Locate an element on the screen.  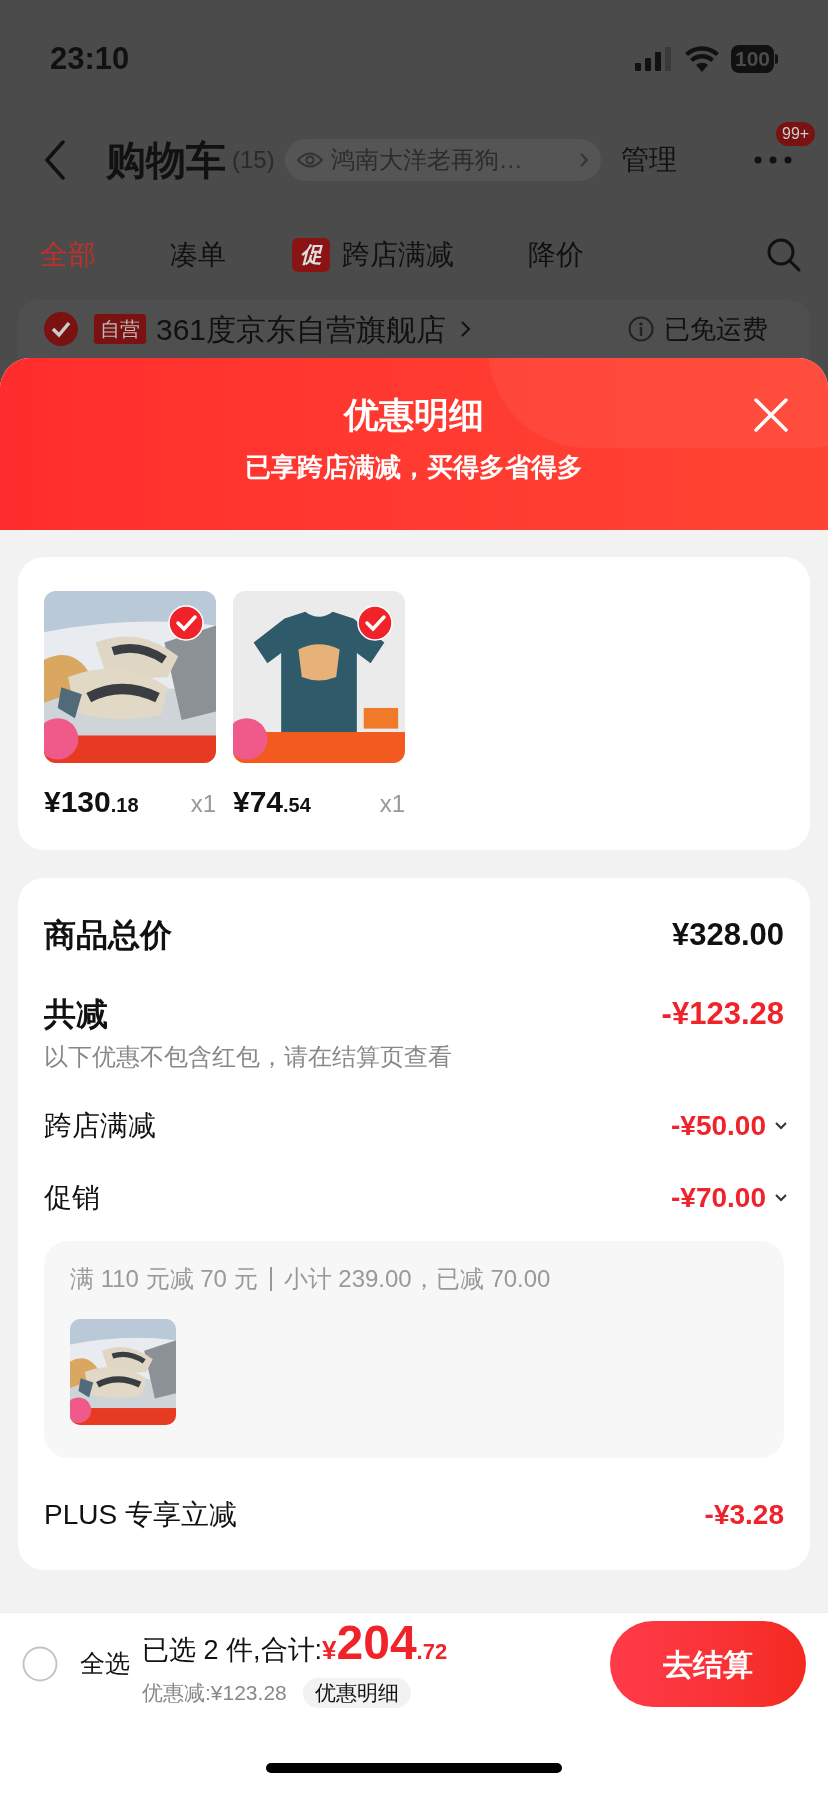
info-icon is located at coordinates (641, 329).